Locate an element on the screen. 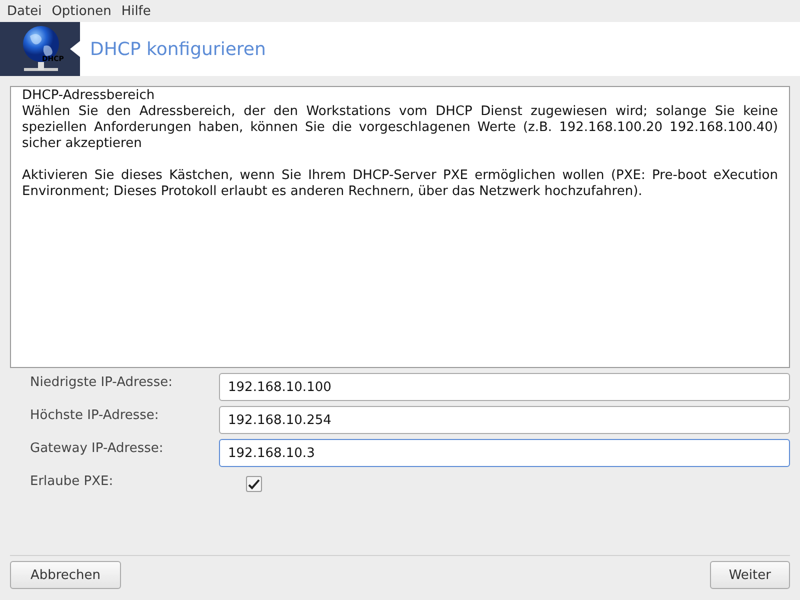 This screenshot has height=600, width=800. field-label: Höchste IP-Adresse: is located at coordinates (95, 416).